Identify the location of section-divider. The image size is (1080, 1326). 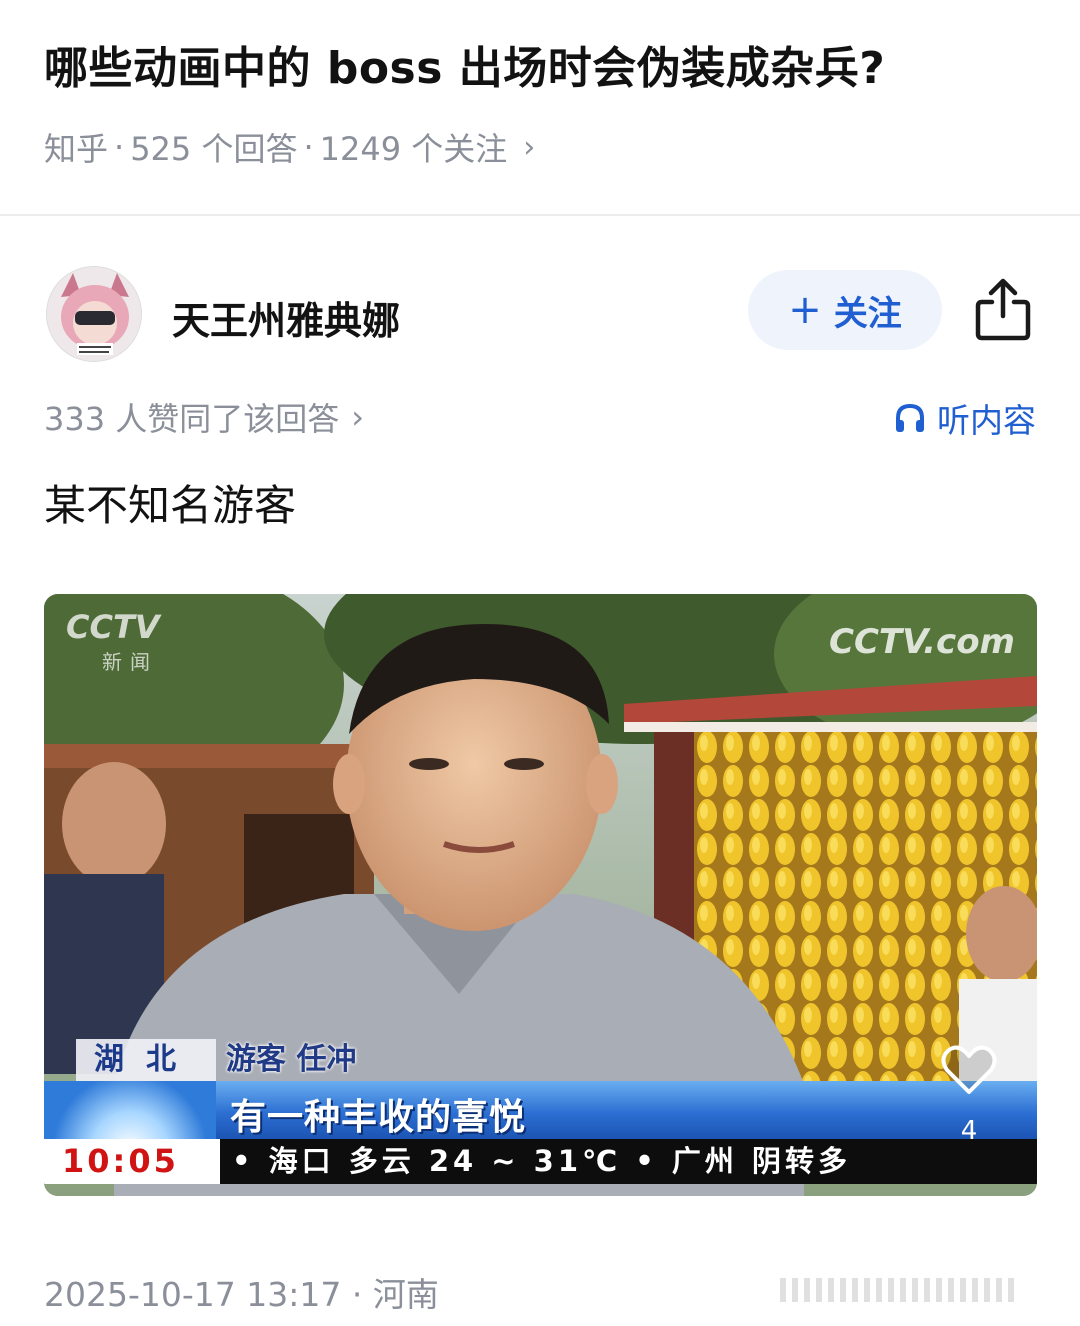
(540, 215).